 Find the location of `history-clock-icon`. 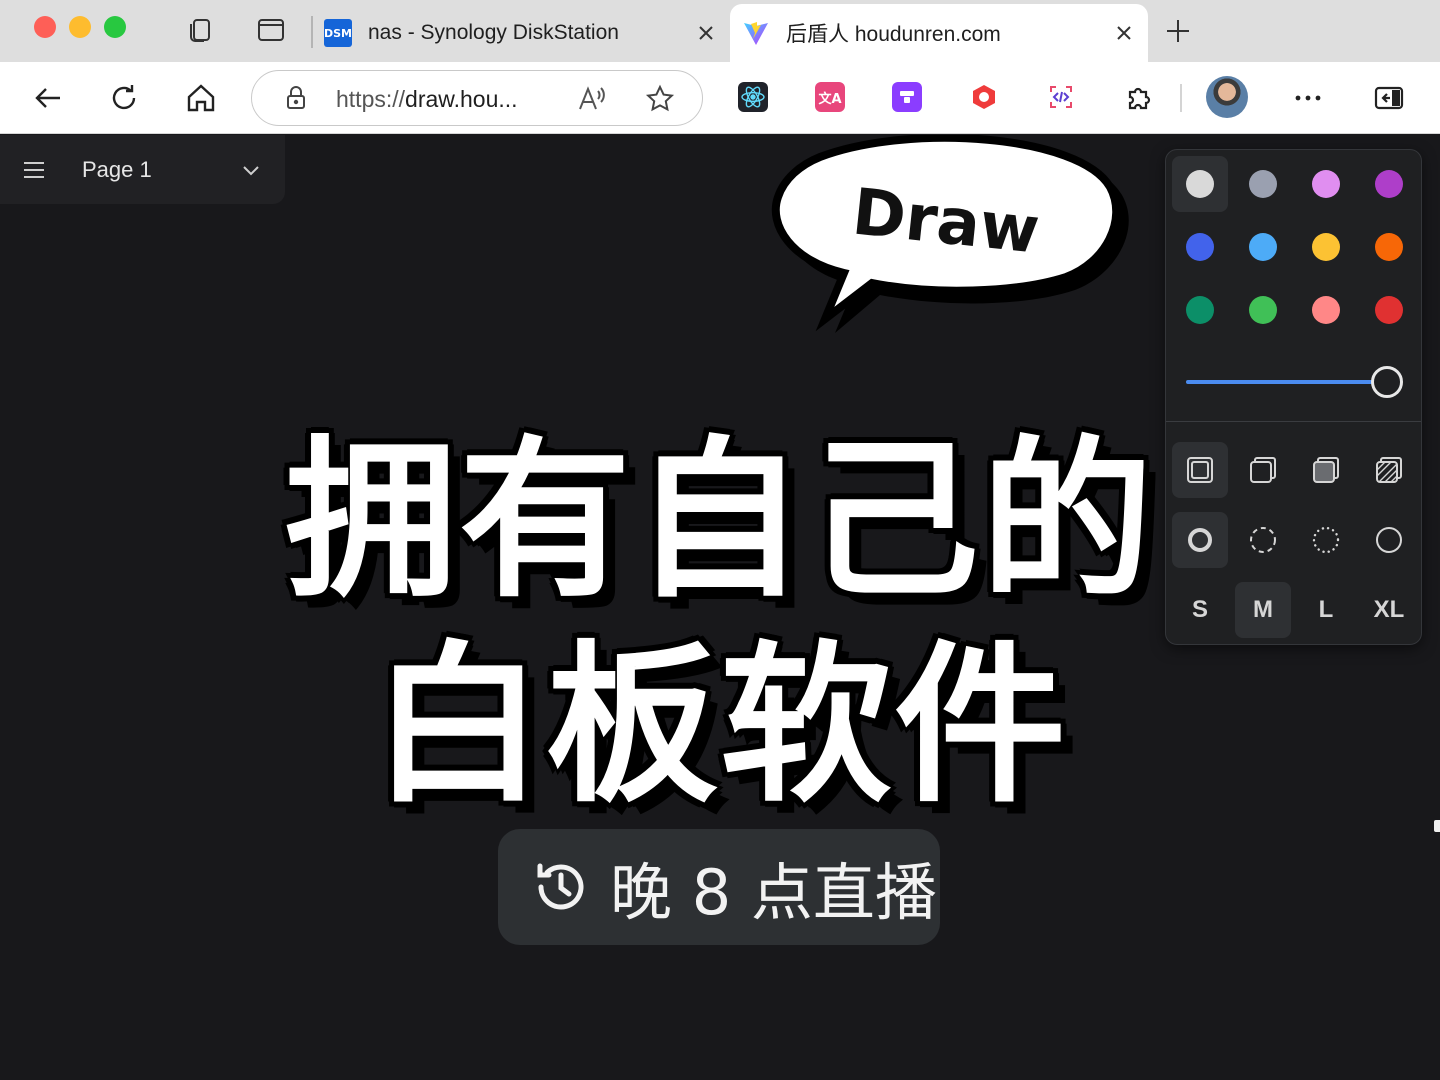

history-clock-icon is located at coordinates (560, 886).